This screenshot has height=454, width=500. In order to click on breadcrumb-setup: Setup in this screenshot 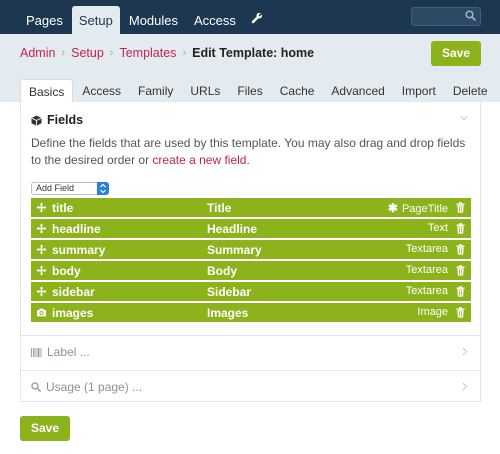, I will do `click(87, 53)`.